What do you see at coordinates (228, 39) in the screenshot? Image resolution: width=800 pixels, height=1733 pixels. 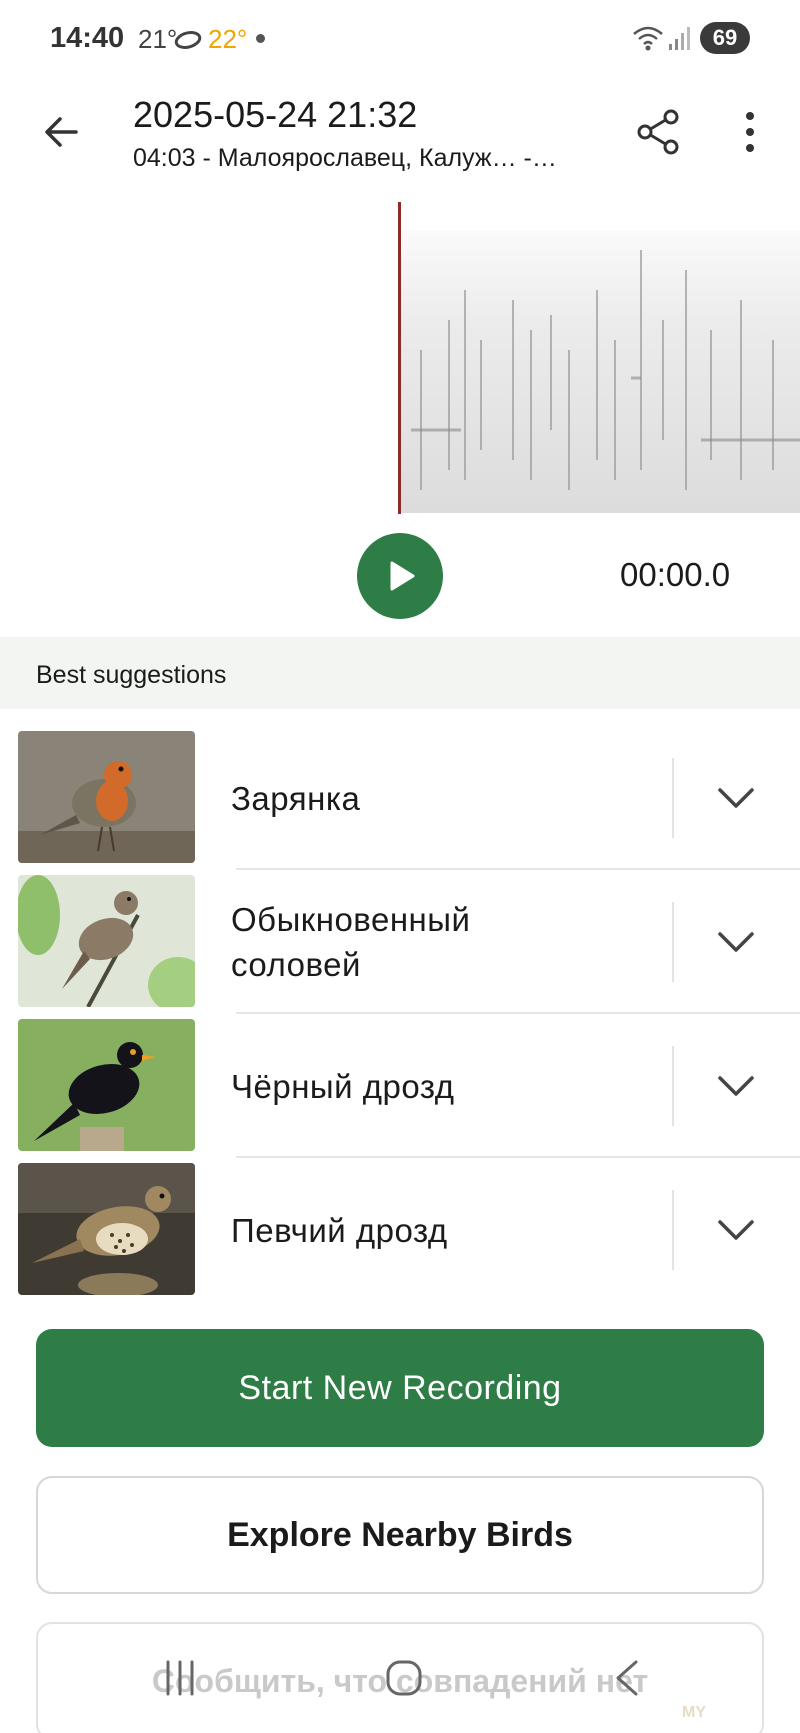 I see `weather-temp-forecast: 22°` at bounding box center [228, 39].